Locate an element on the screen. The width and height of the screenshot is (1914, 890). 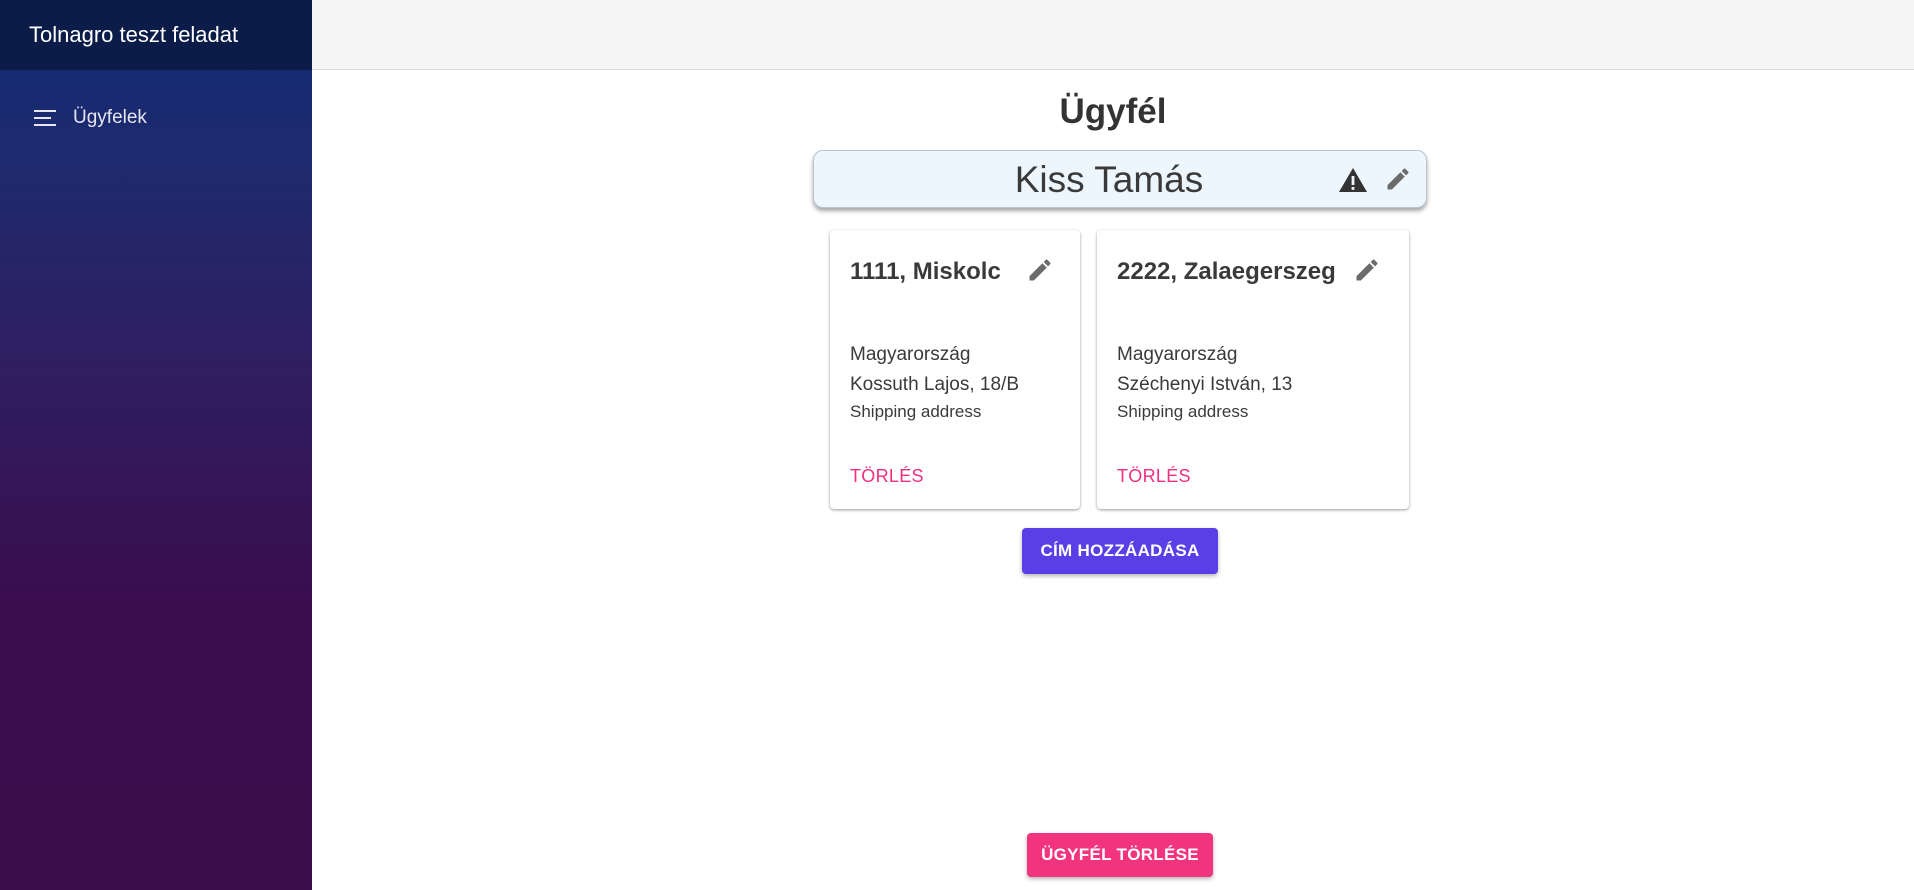
sidebar-item-label: Ügyfelek is located at coordinates (110, 117).